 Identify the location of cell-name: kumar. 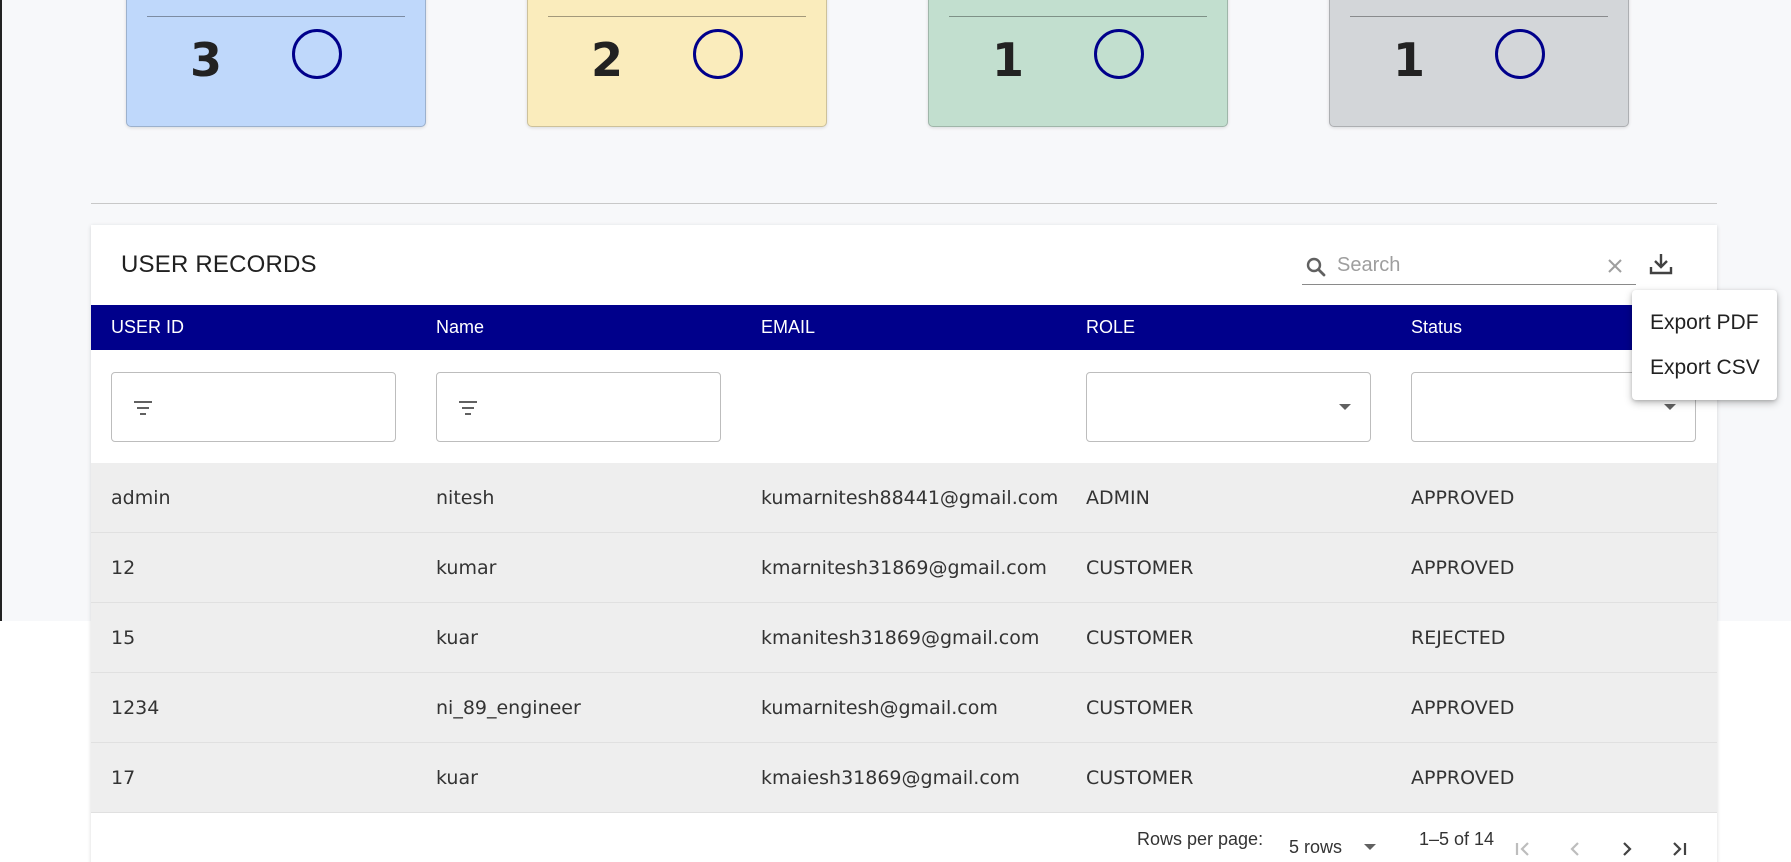
(466, 568).